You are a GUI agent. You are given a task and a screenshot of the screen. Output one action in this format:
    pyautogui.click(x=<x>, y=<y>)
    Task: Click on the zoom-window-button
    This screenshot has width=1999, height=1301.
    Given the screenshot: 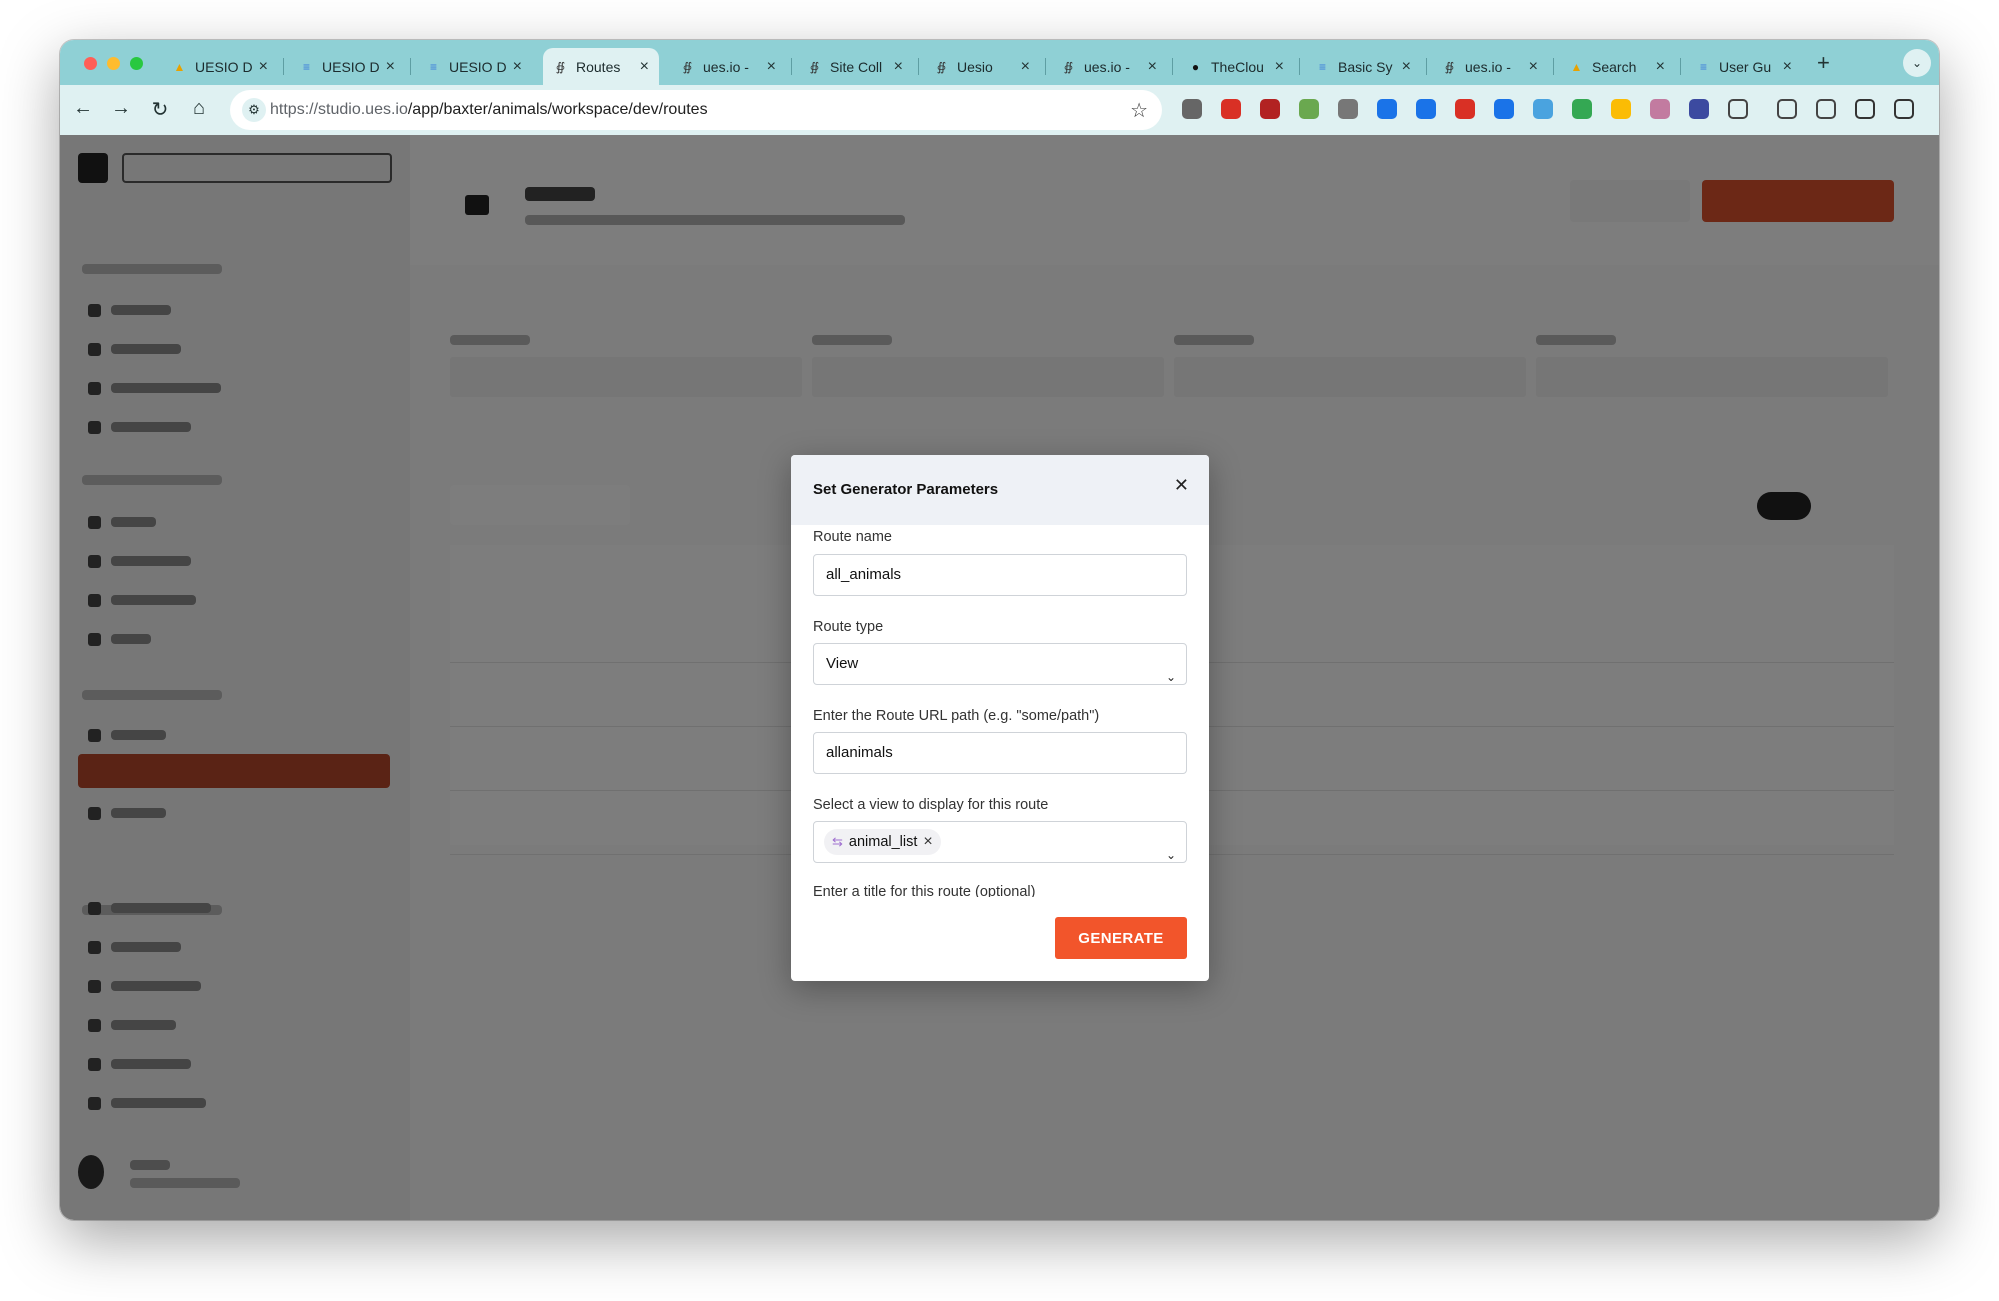 What is the action you would take?
    pyautogui.click(x=136, y=63)
    